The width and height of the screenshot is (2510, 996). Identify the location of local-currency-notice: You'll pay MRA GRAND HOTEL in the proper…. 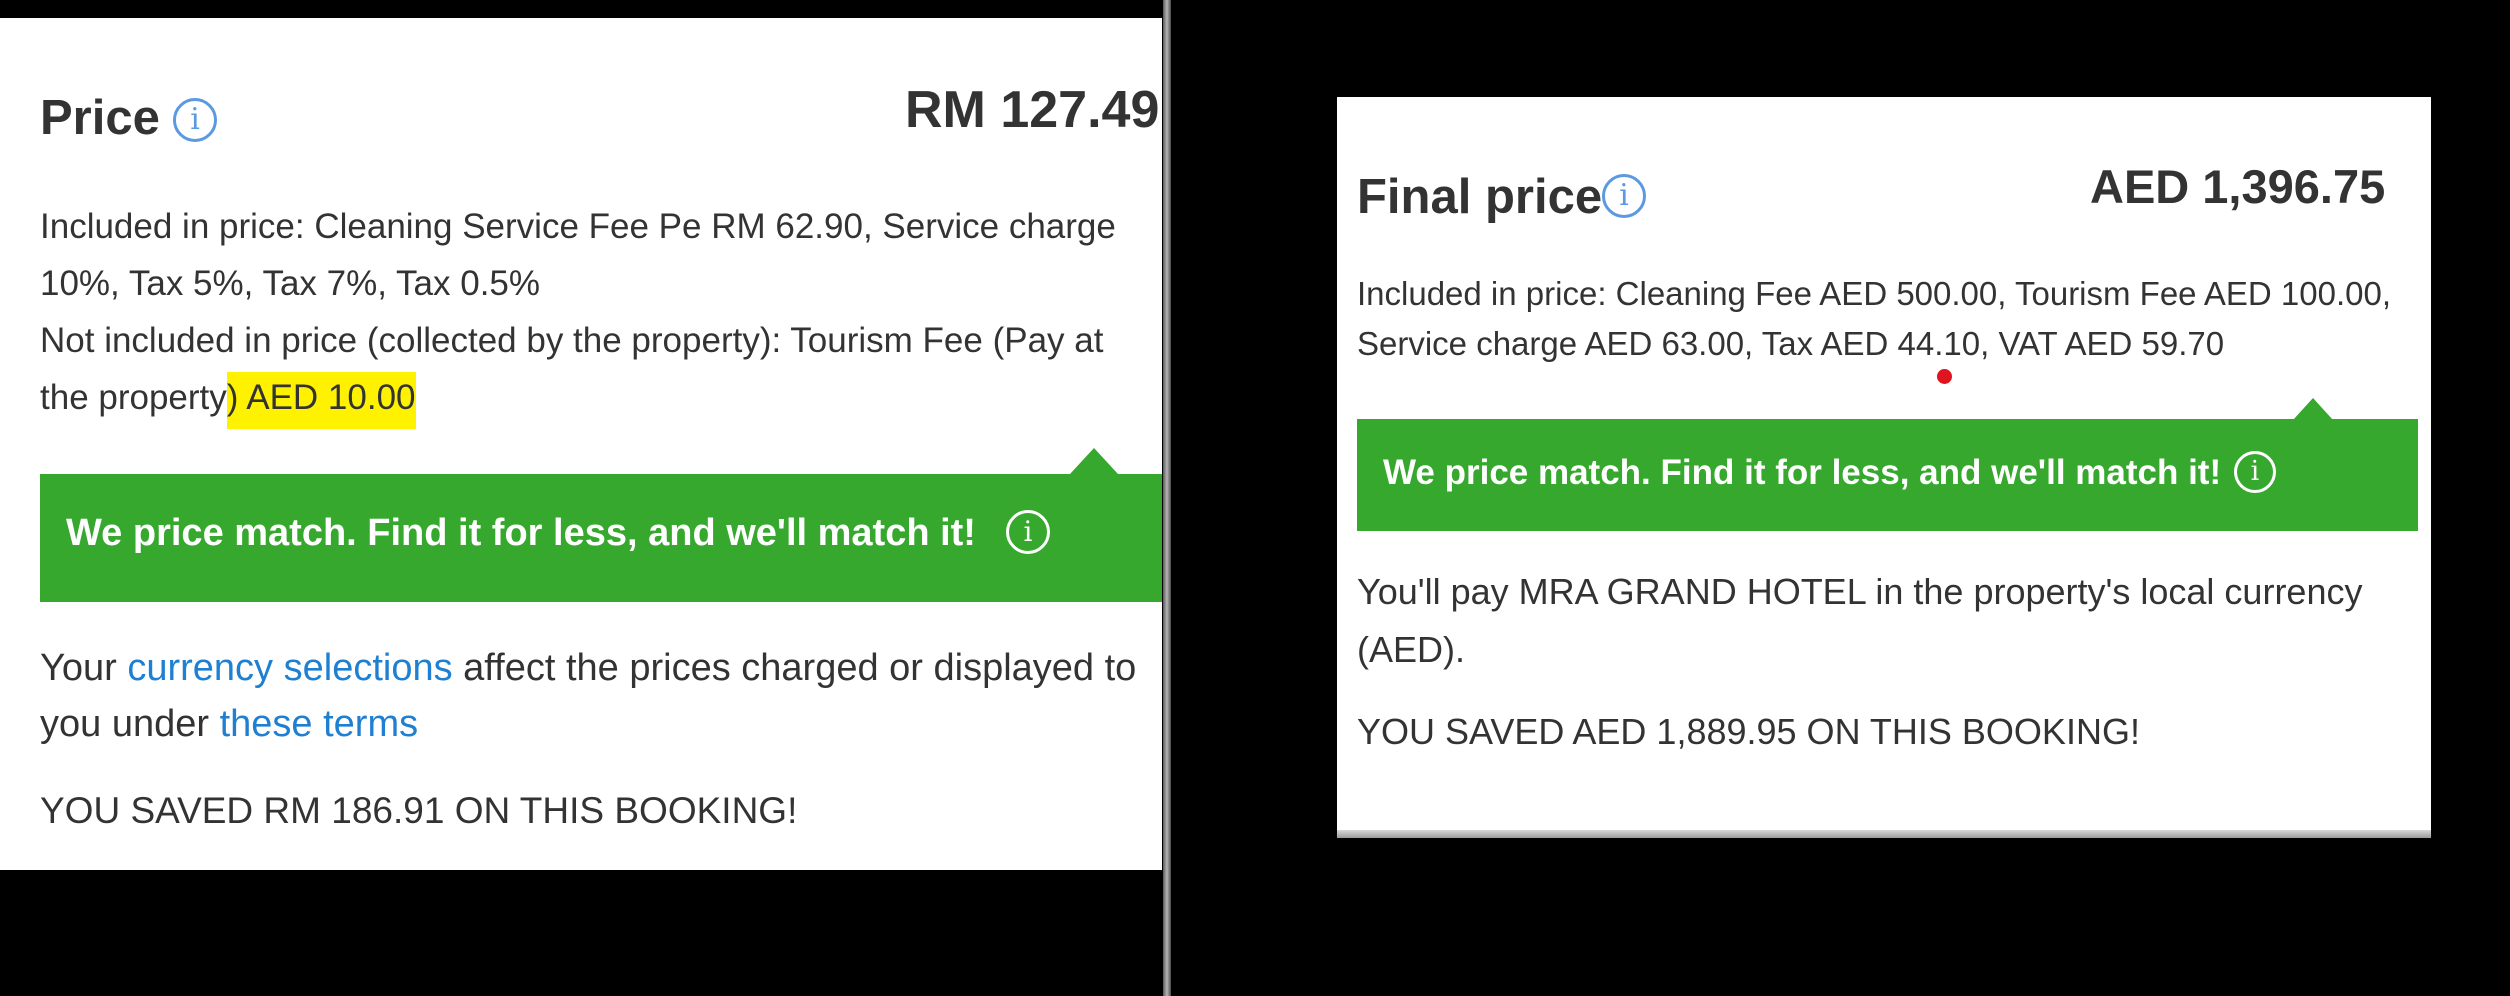
(1860, 620).